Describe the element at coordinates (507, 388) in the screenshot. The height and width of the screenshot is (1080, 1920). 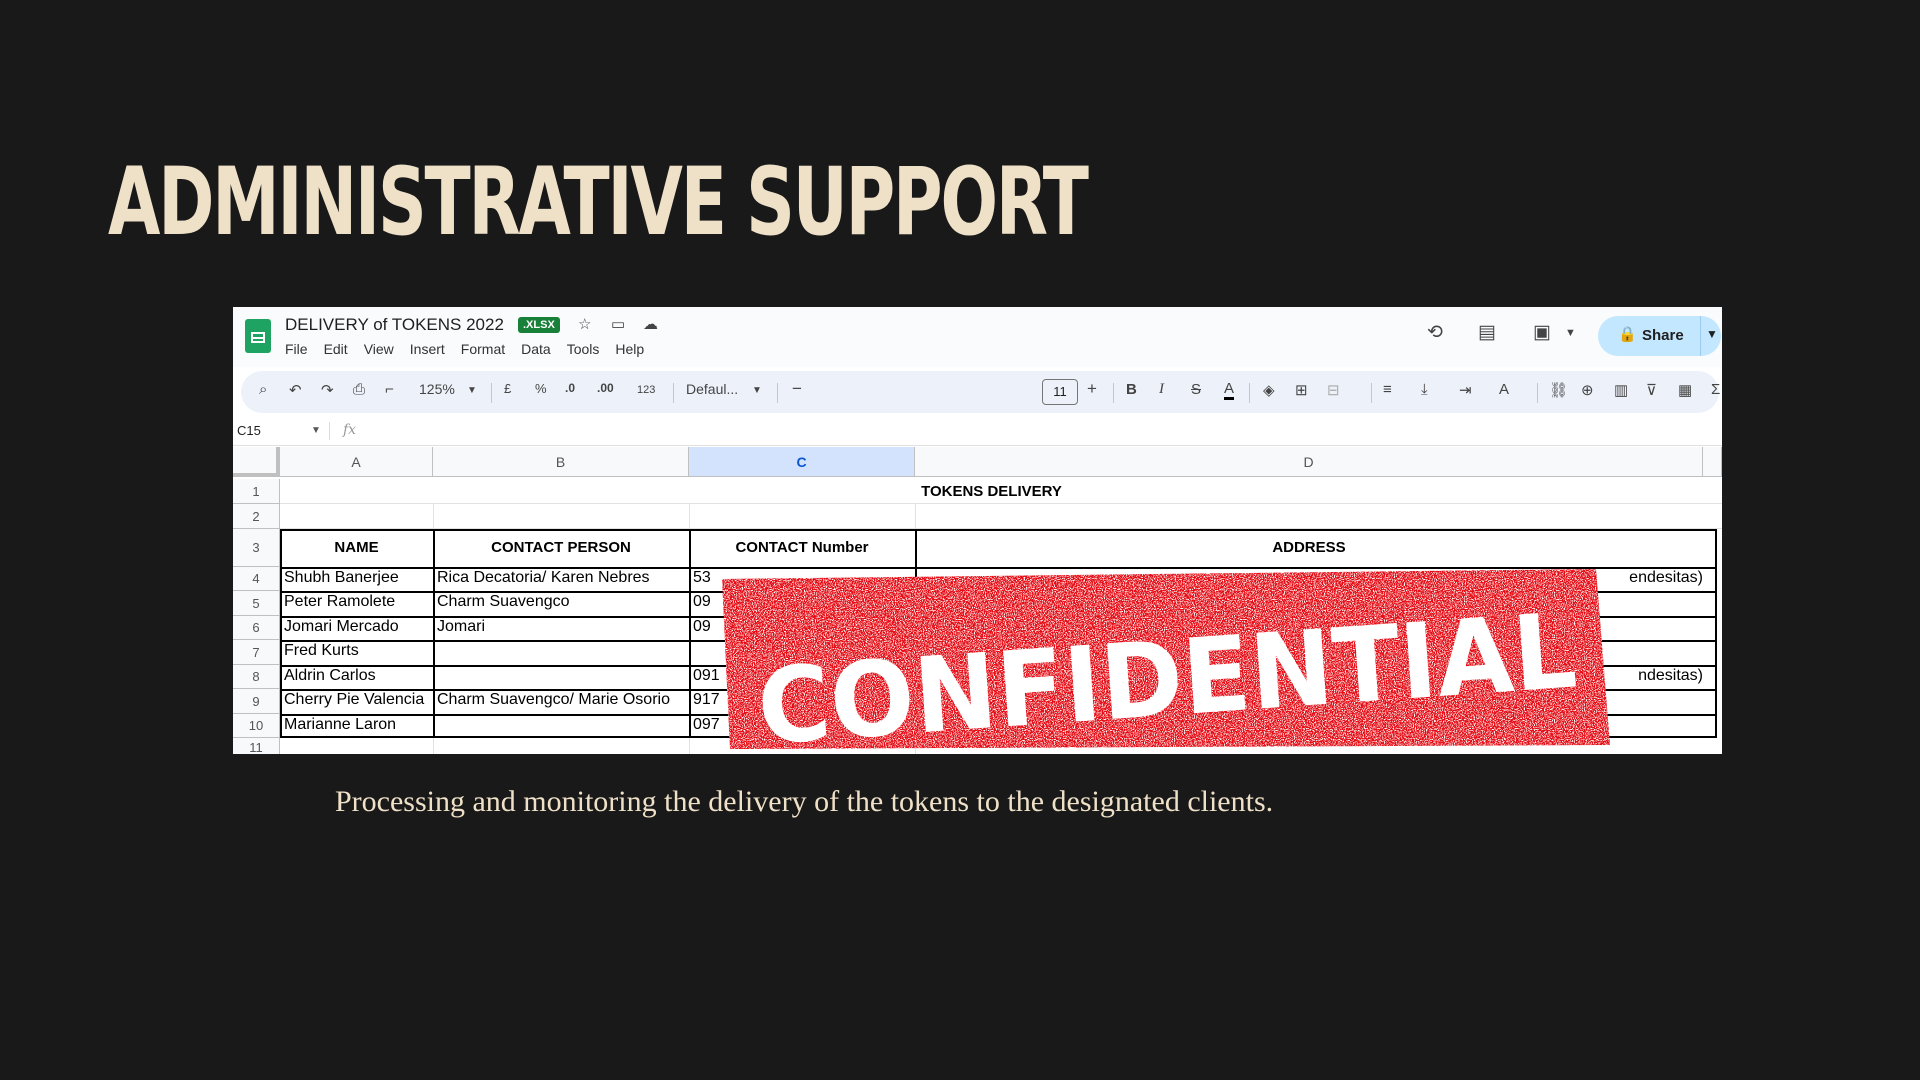
I see `currency-format-button: £` at that location.